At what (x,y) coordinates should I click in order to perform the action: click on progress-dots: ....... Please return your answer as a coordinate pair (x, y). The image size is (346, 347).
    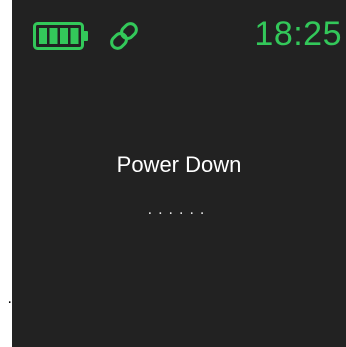
    Looking at the image, I should click on (179, 209).